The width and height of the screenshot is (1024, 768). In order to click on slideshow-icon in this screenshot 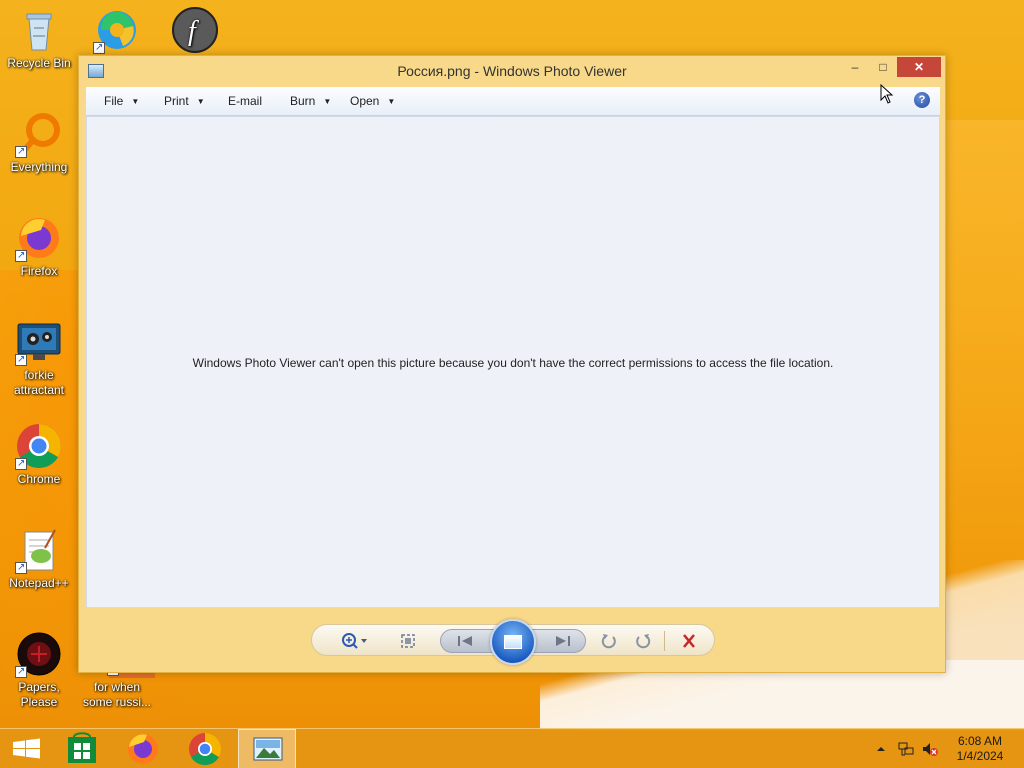, I will do `click(513, 642)`.